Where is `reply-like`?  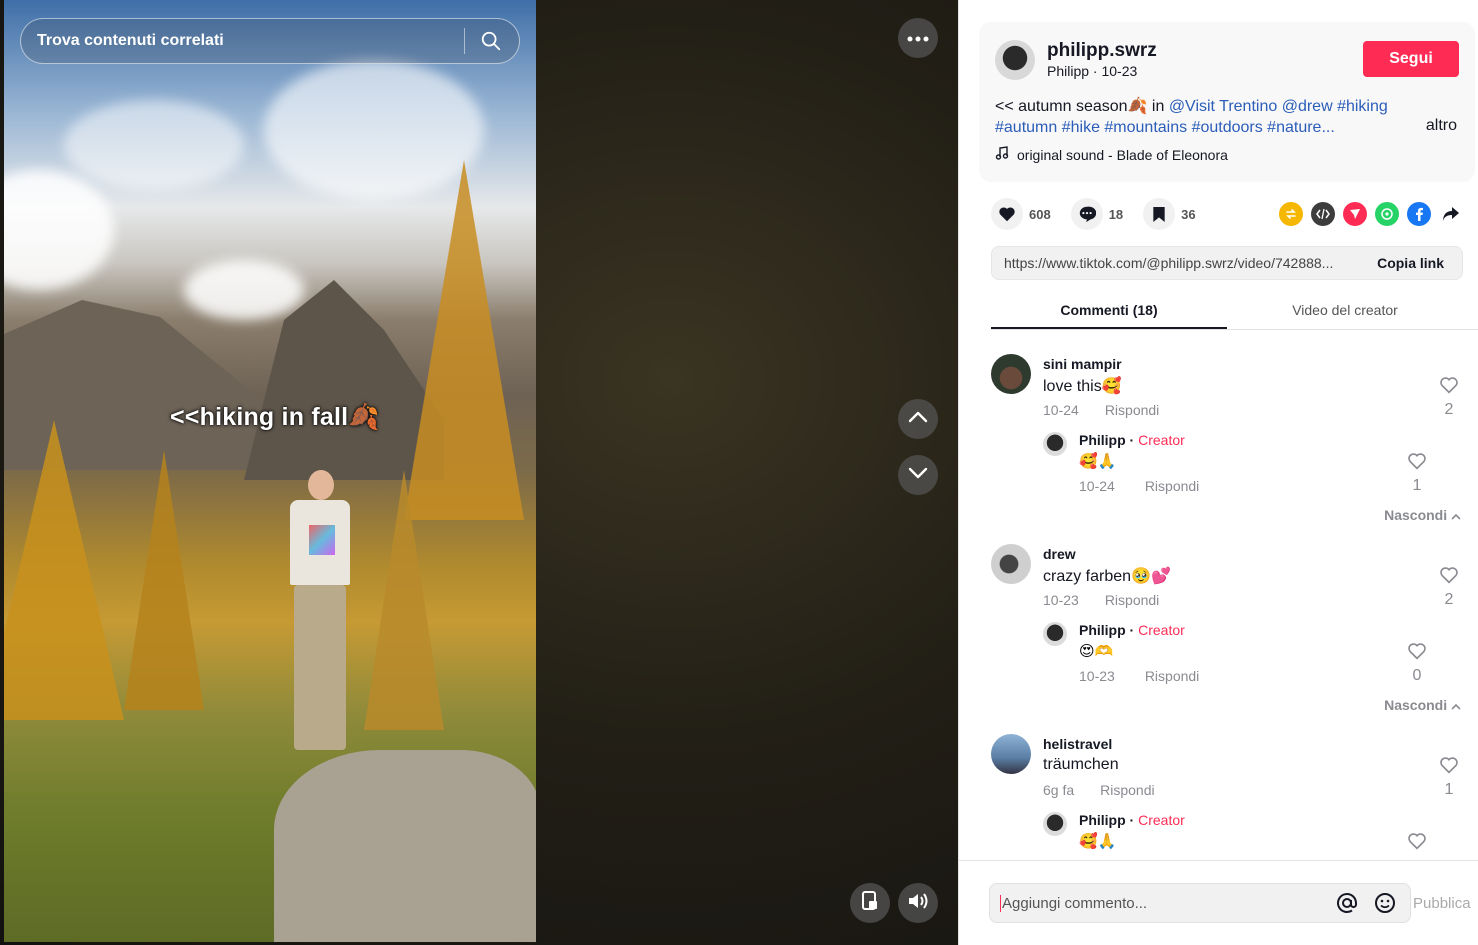
reply-like is located at coordinates (1417, 843).